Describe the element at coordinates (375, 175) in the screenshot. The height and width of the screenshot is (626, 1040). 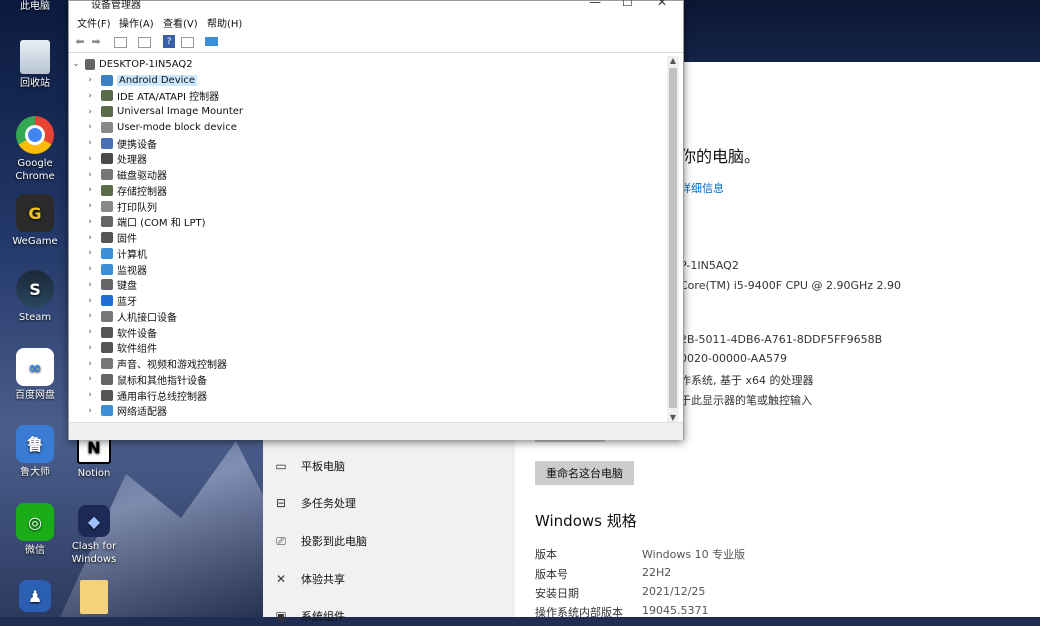
I see `tree-item: › 磁盘驱动器` at that location.